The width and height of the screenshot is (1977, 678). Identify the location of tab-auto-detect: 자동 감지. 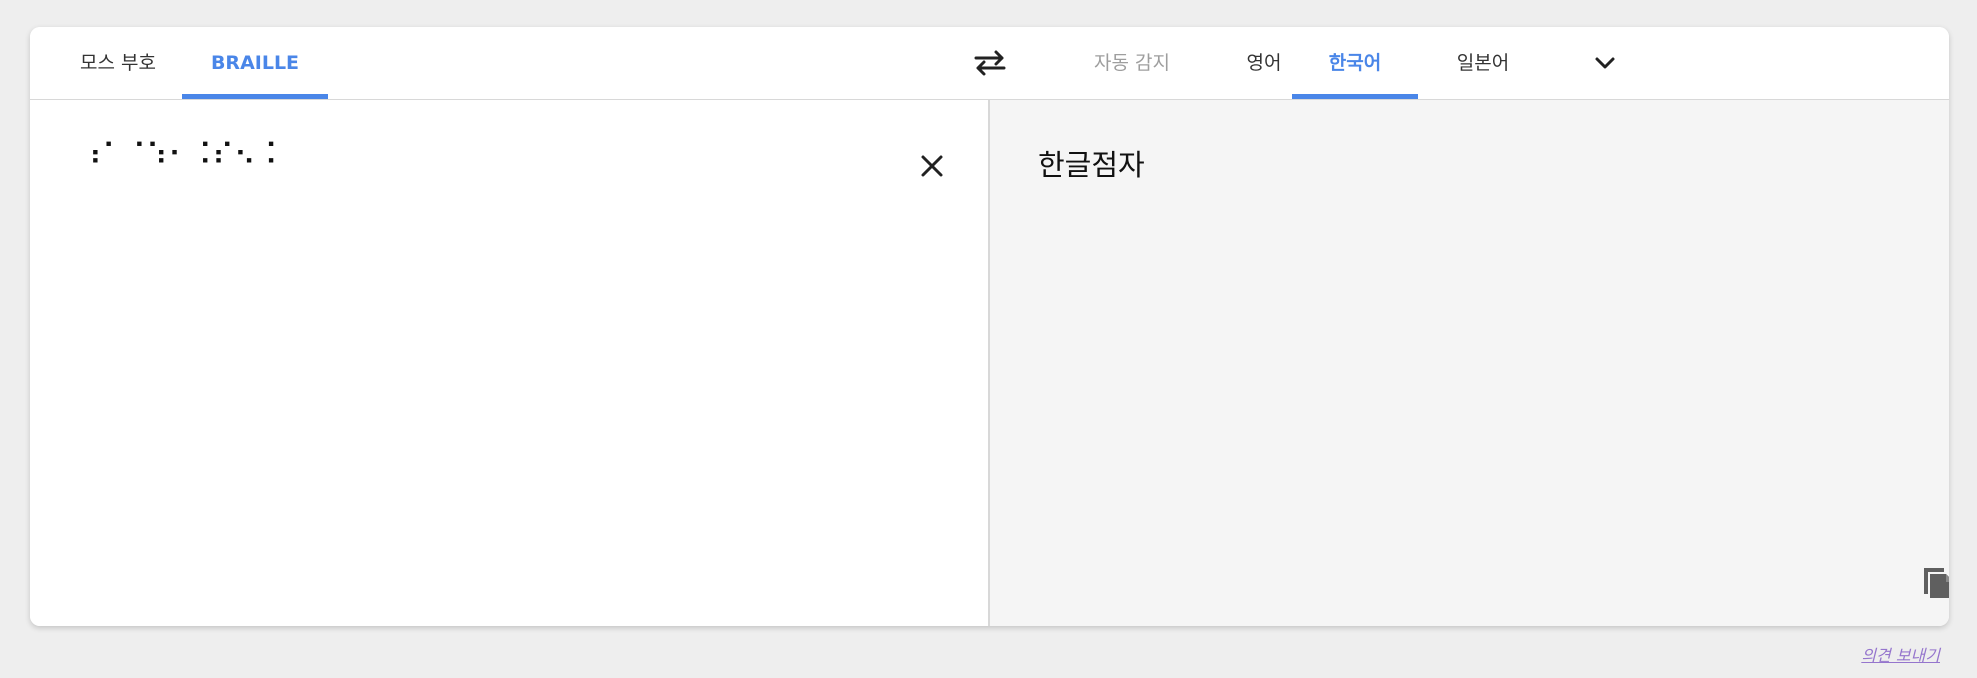
(1132, 63).